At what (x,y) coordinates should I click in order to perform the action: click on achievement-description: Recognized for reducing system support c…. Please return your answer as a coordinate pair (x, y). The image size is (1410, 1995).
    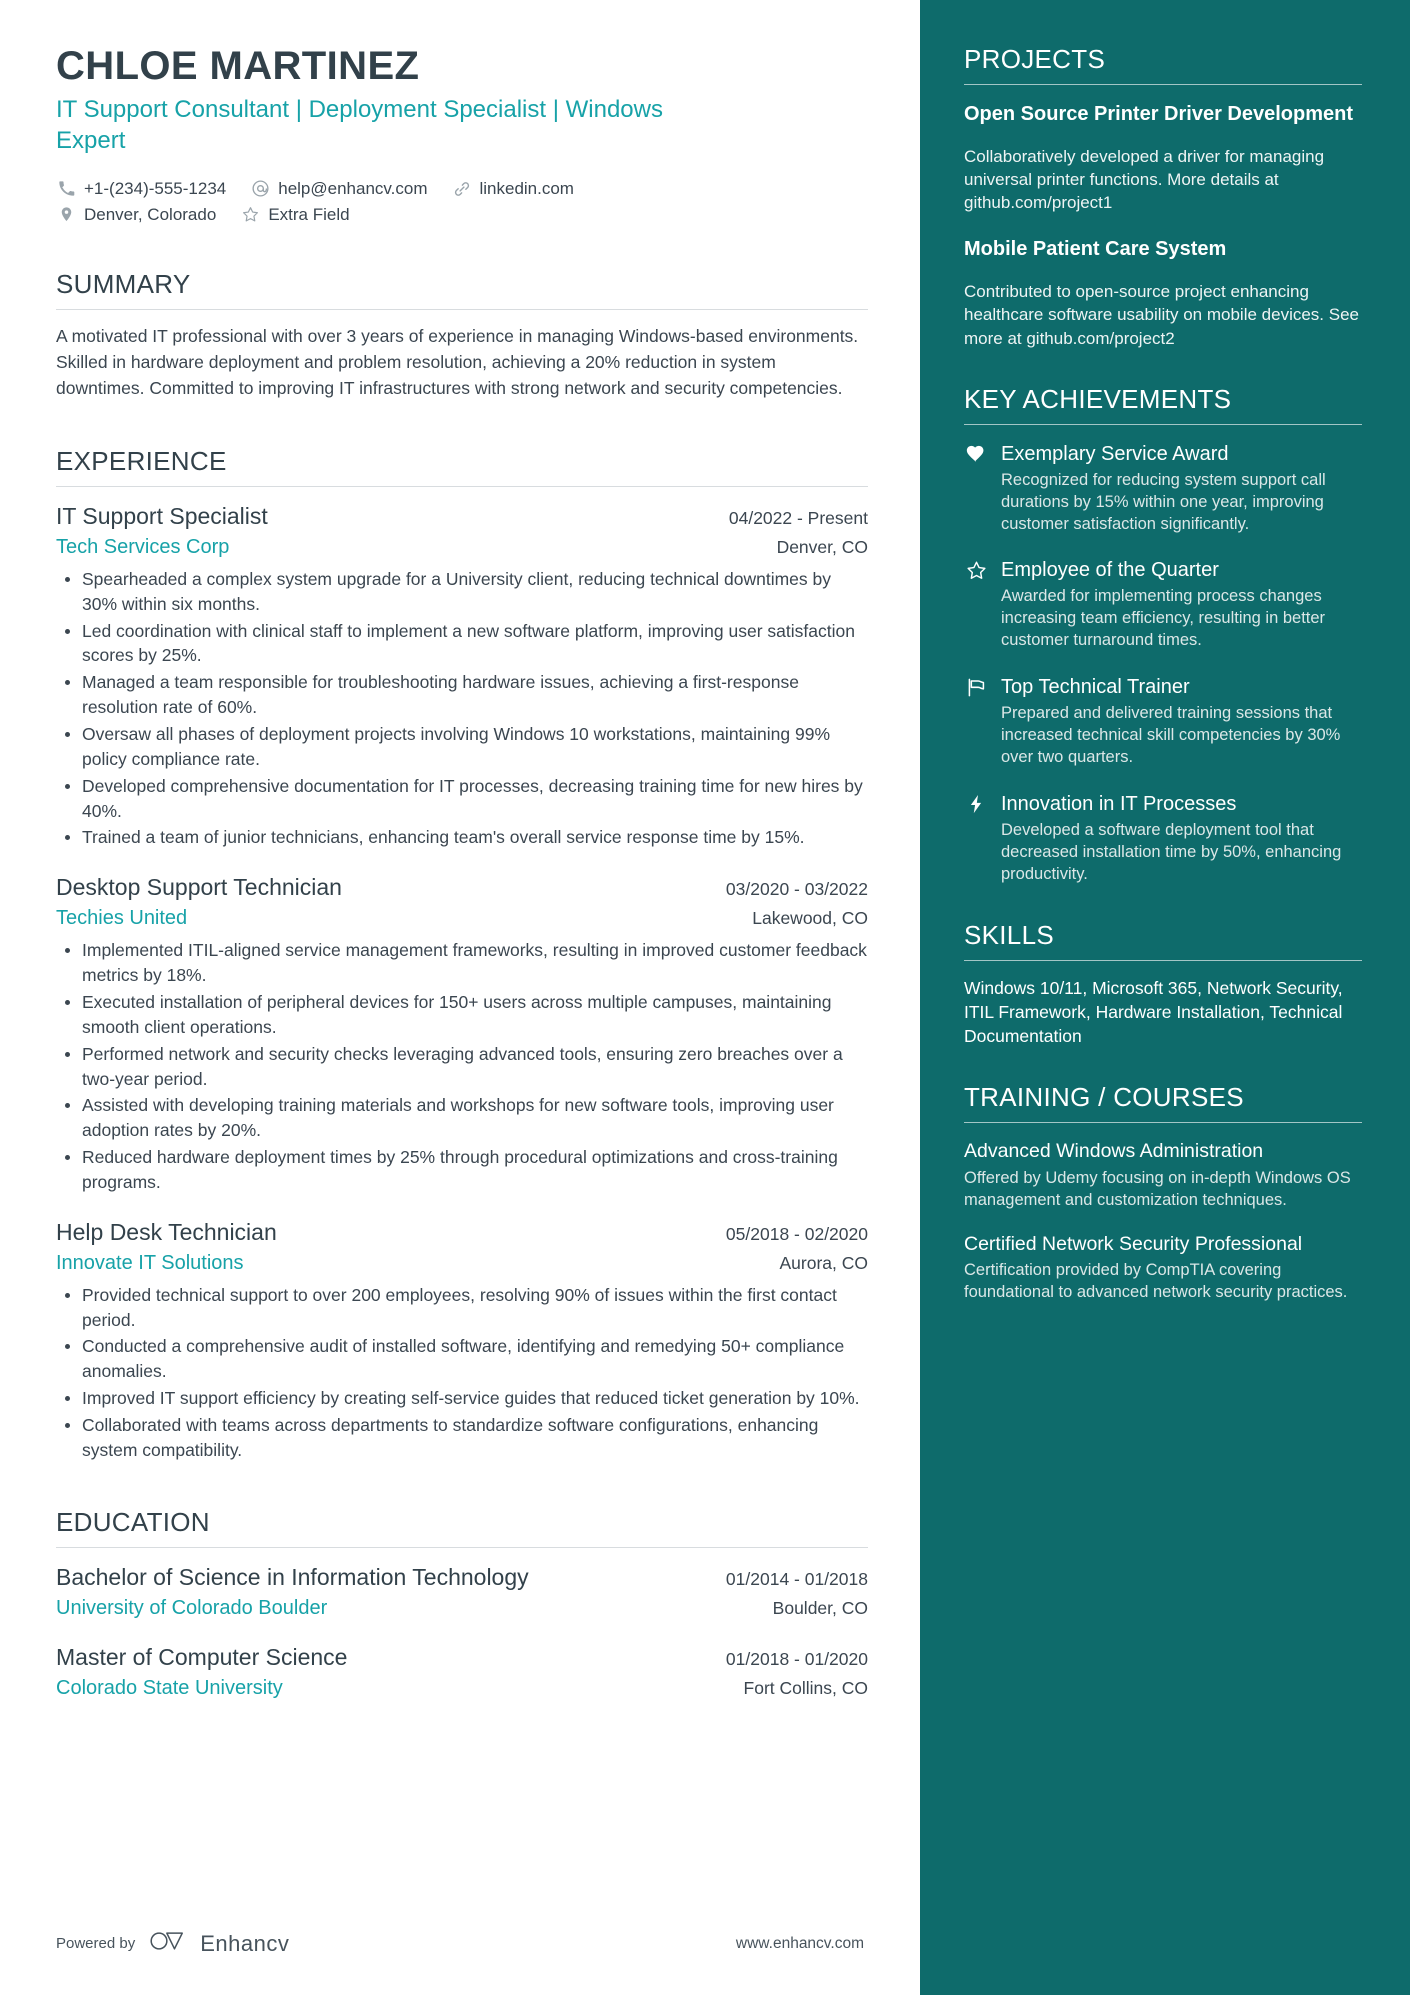
    Looking at the image, I should click on (1163, 501).